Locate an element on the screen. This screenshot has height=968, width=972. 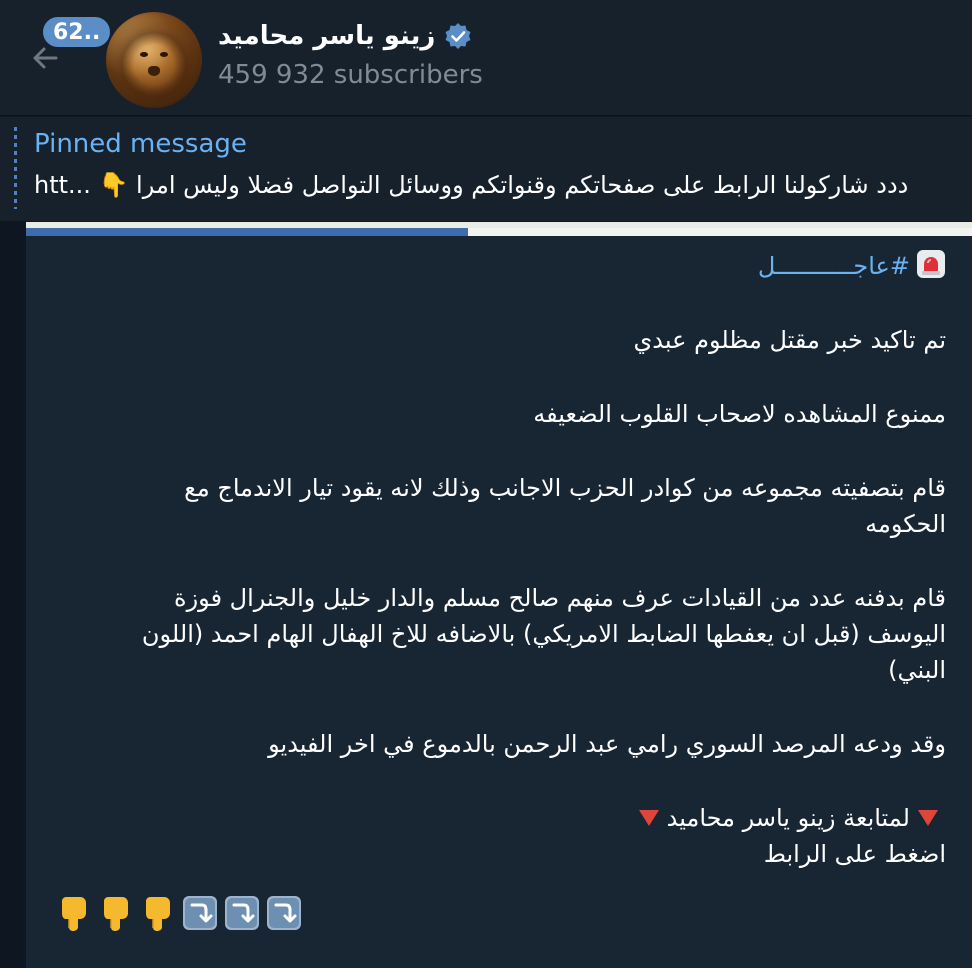
unread-count-badge: 62.. is located at coordinates (77, 32).